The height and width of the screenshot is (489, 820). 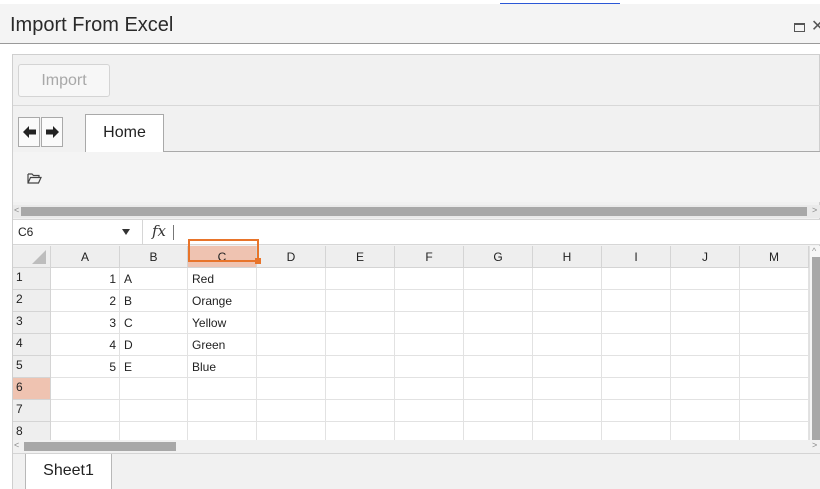 What do you see at coordinates (32, 345) in the screenshot?
I see `row-header-4: 4` at bounding box center [32, 345].